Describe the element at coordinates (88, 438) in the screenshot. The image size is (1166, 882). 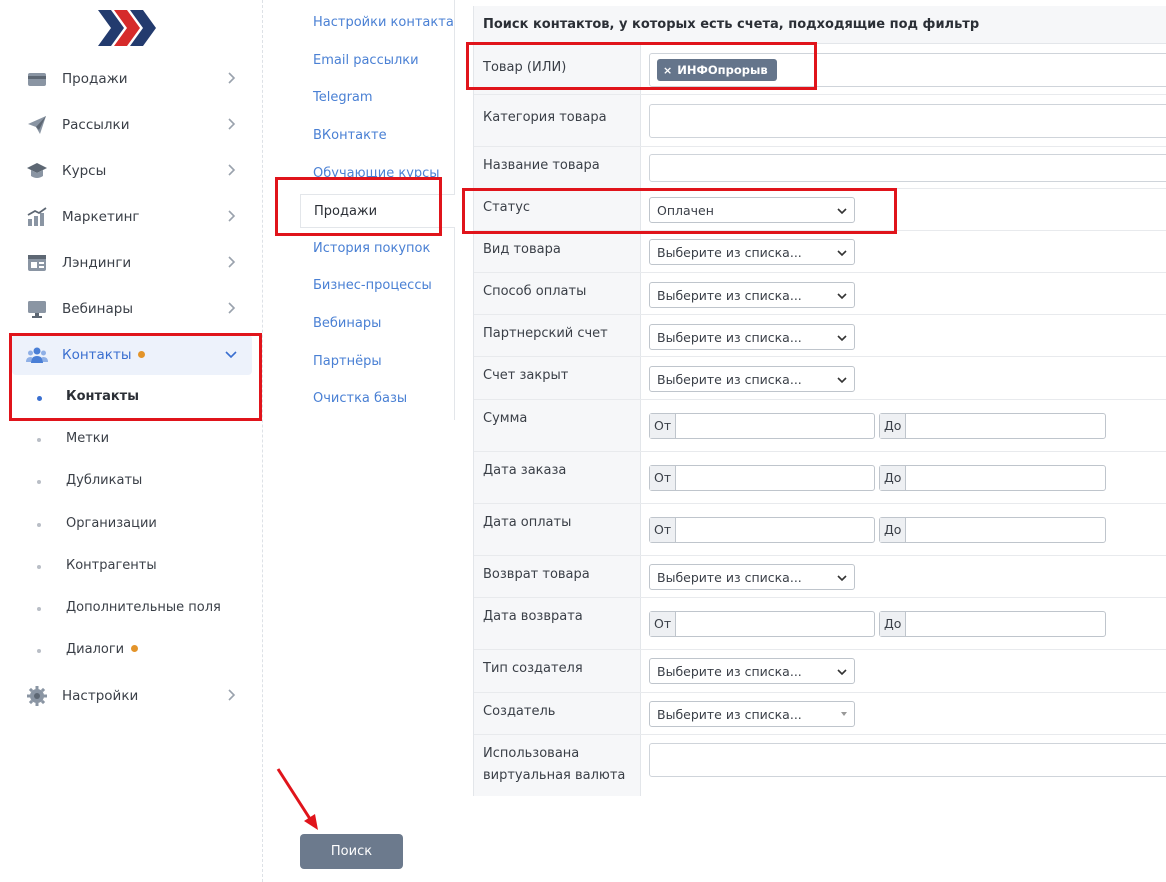
I see `sidebar-subitem-label: Метки` at that location.